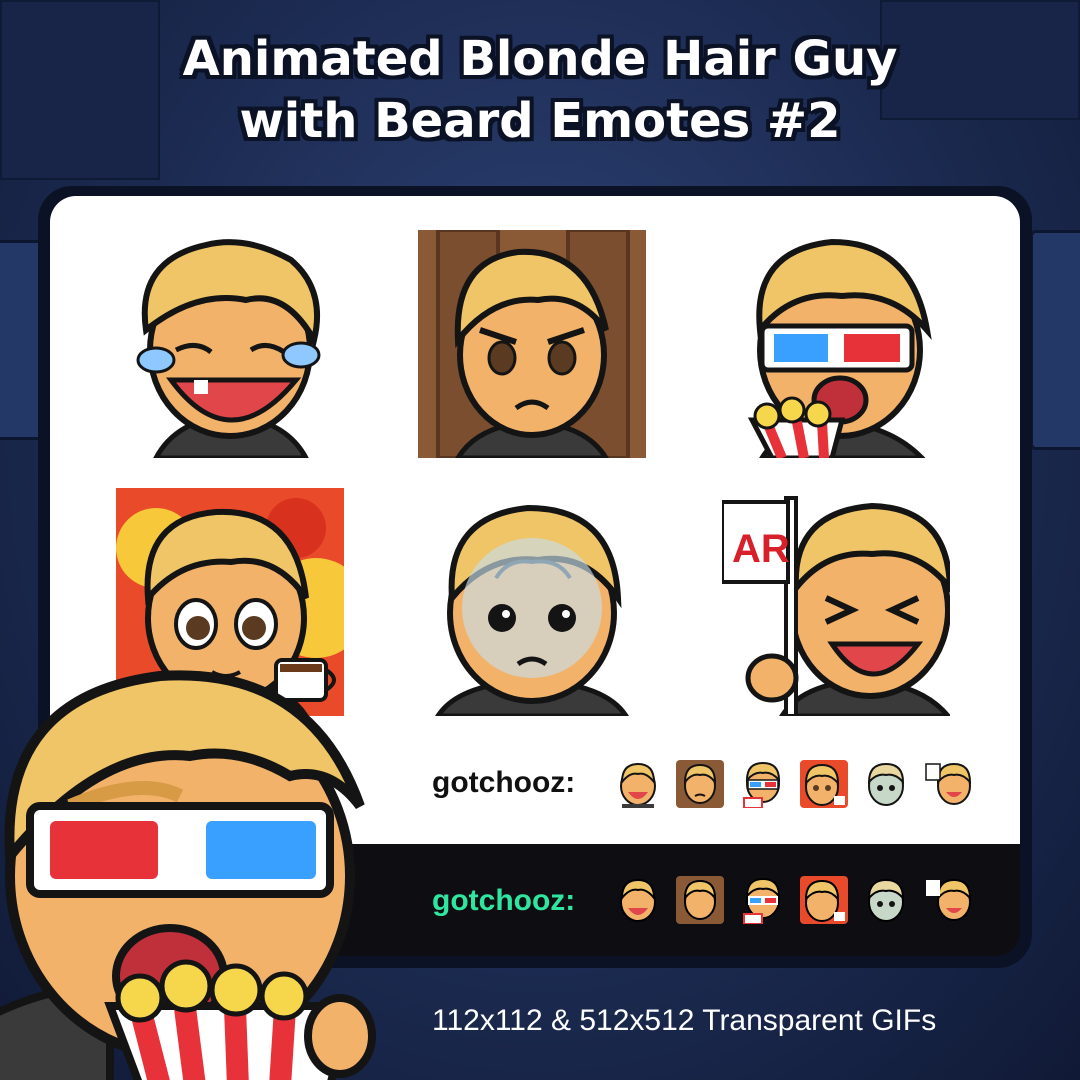 The width and height of the screenshot is (1080, 1080). Describe the element at coordinates (504, 900) in the screenshot. I see `chat-username-dark: gotchooz:` at that location.